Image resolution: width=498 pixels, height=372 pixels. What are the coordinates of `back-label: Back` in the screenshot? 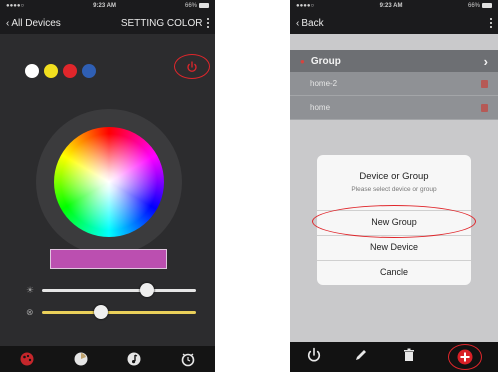 It's located at (312, 23).